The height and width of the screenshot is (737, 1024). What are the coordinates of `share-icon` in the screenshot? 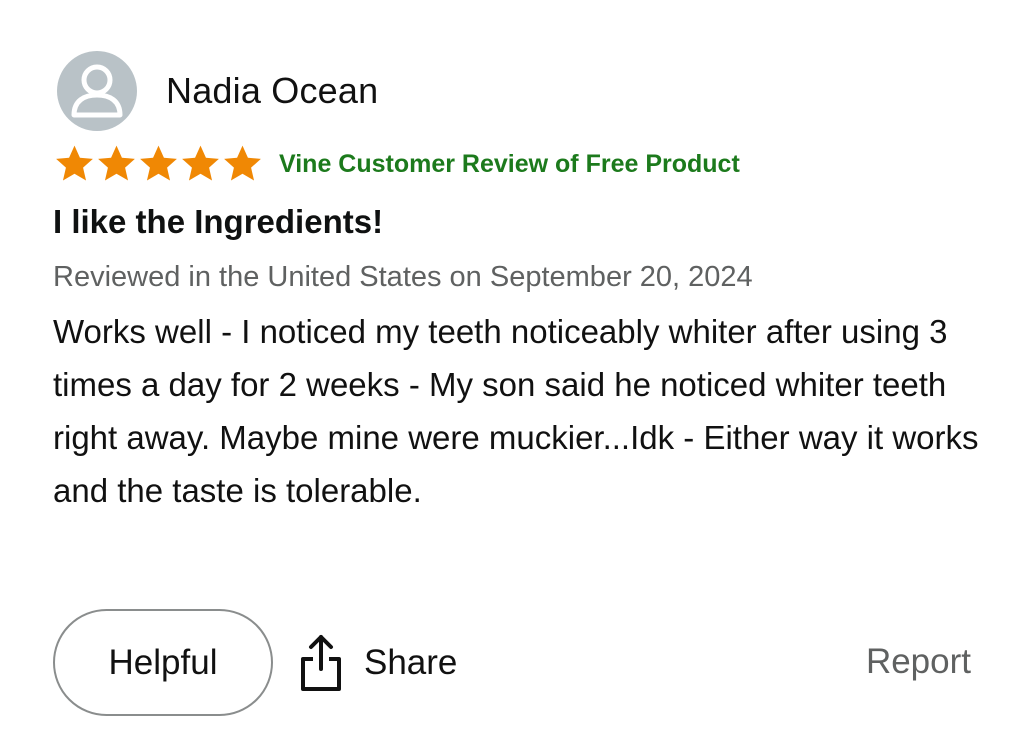 It's located at (321, 663).